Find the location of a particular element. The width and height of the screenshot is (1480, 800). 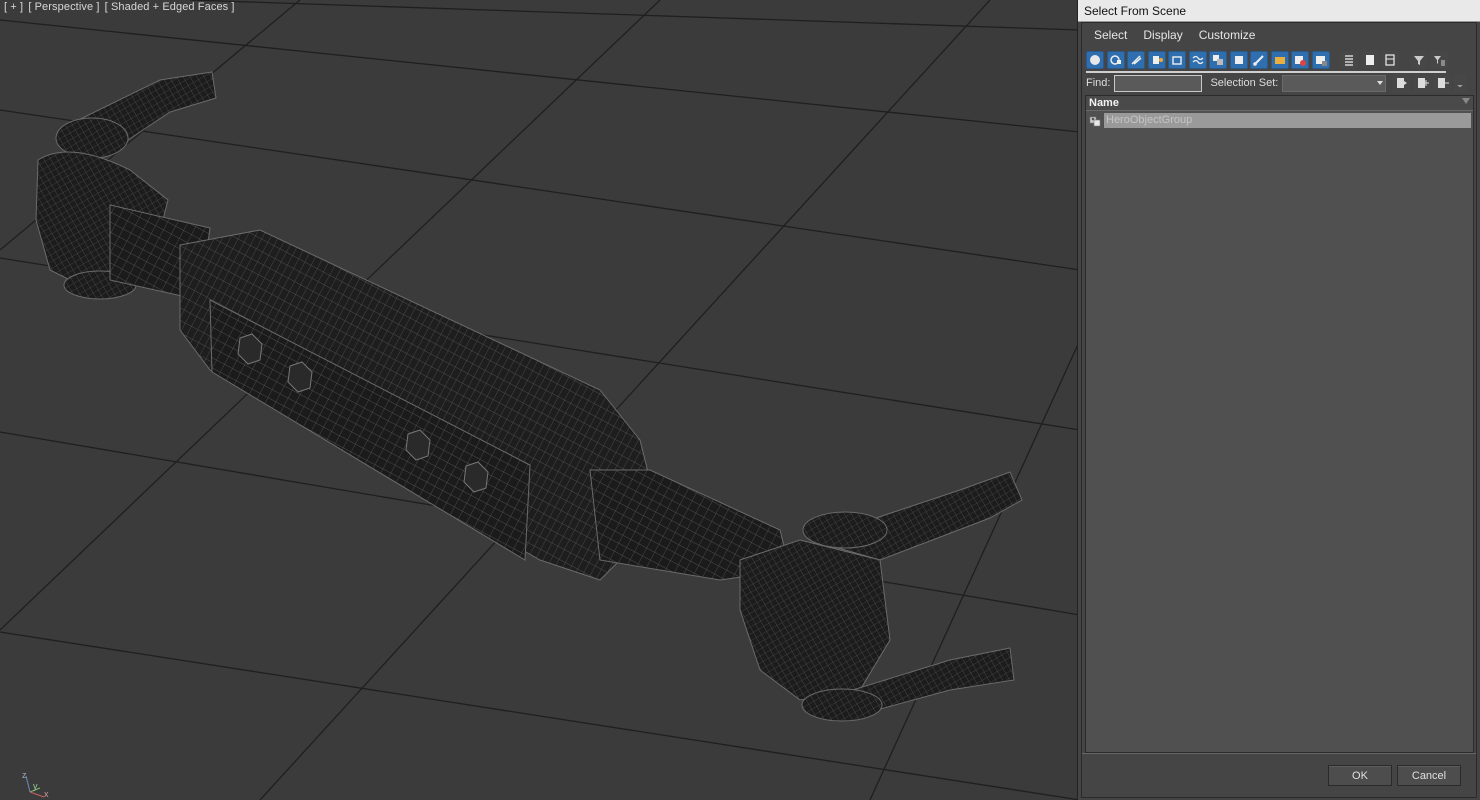

display-toolbar is located at coordinates (1268, 60).